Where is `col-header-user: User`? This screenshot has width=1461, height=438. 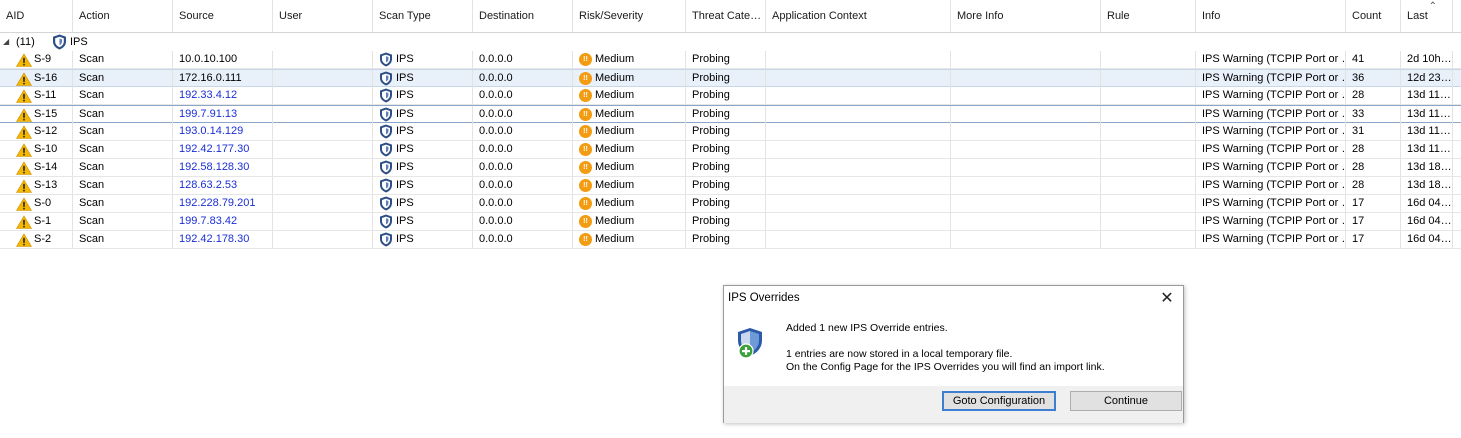 col-header-user: User is located at coordinates (323, 16).